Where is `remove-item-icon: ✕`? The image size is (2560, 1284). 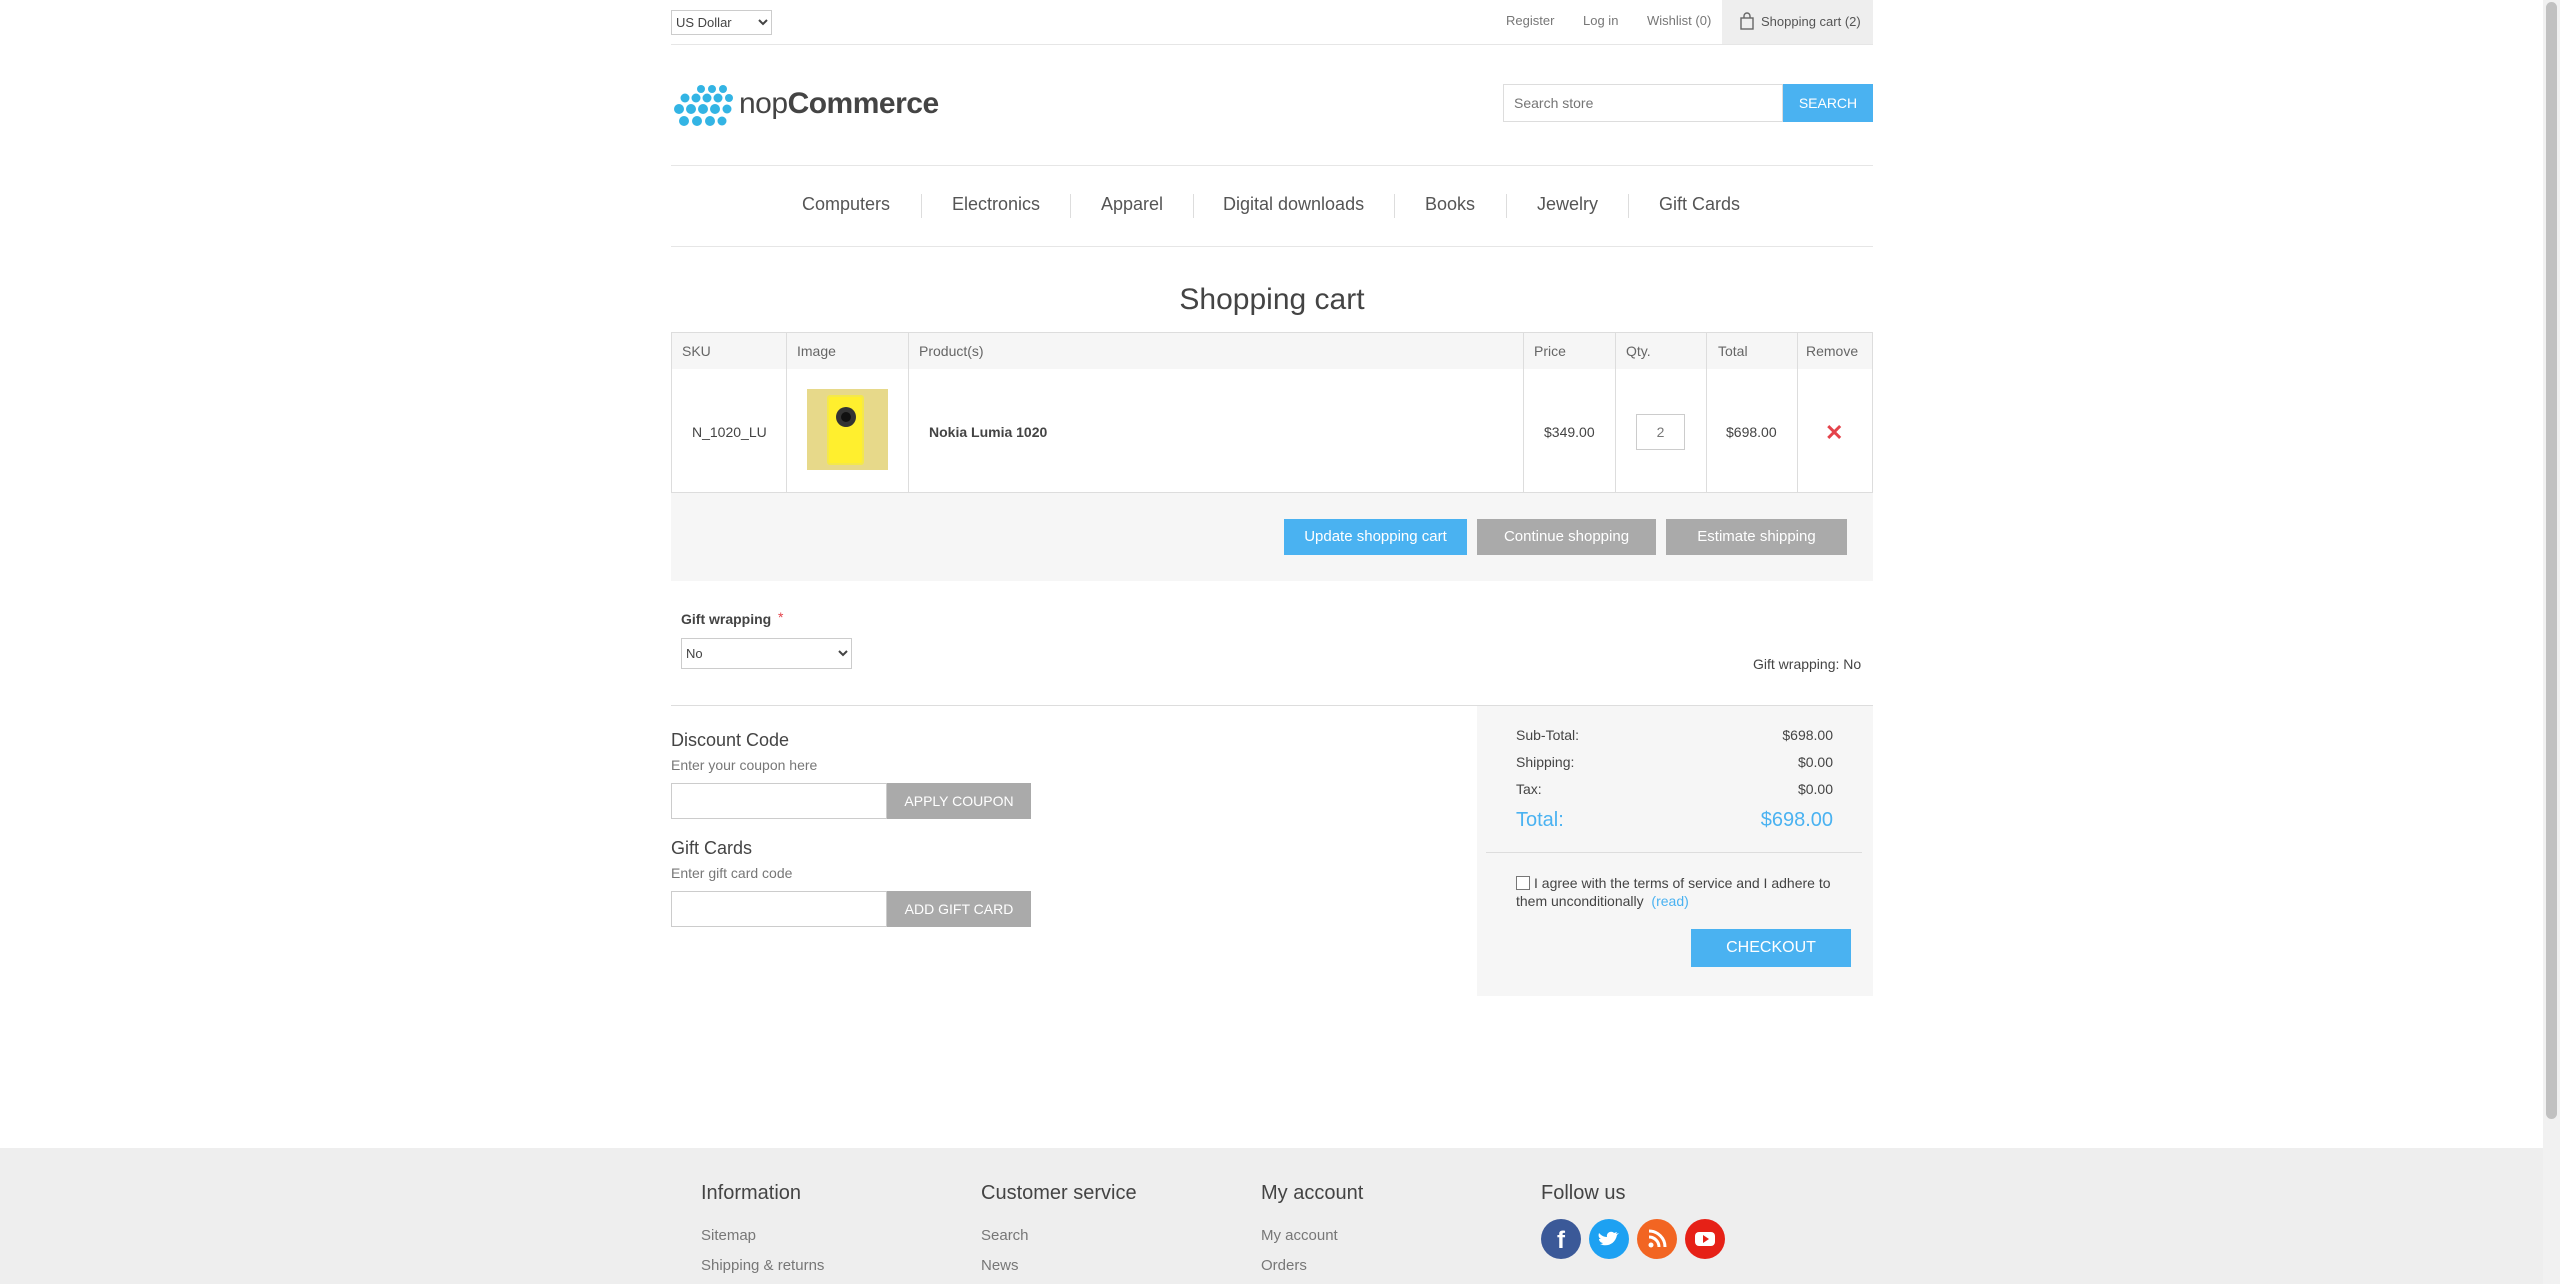 remove-item-icon: ✕ is located at coordinates (1834, 433).